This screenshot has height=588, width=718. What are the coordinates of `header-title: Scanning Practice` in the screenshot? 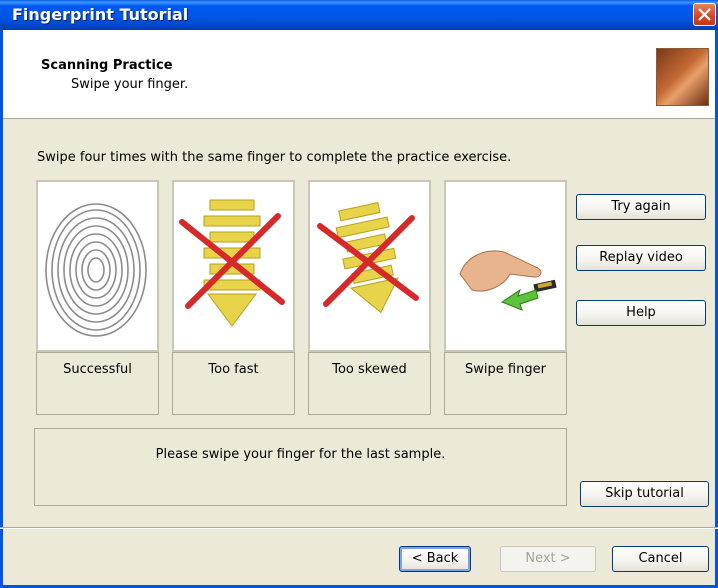 It's located at (107, 65).